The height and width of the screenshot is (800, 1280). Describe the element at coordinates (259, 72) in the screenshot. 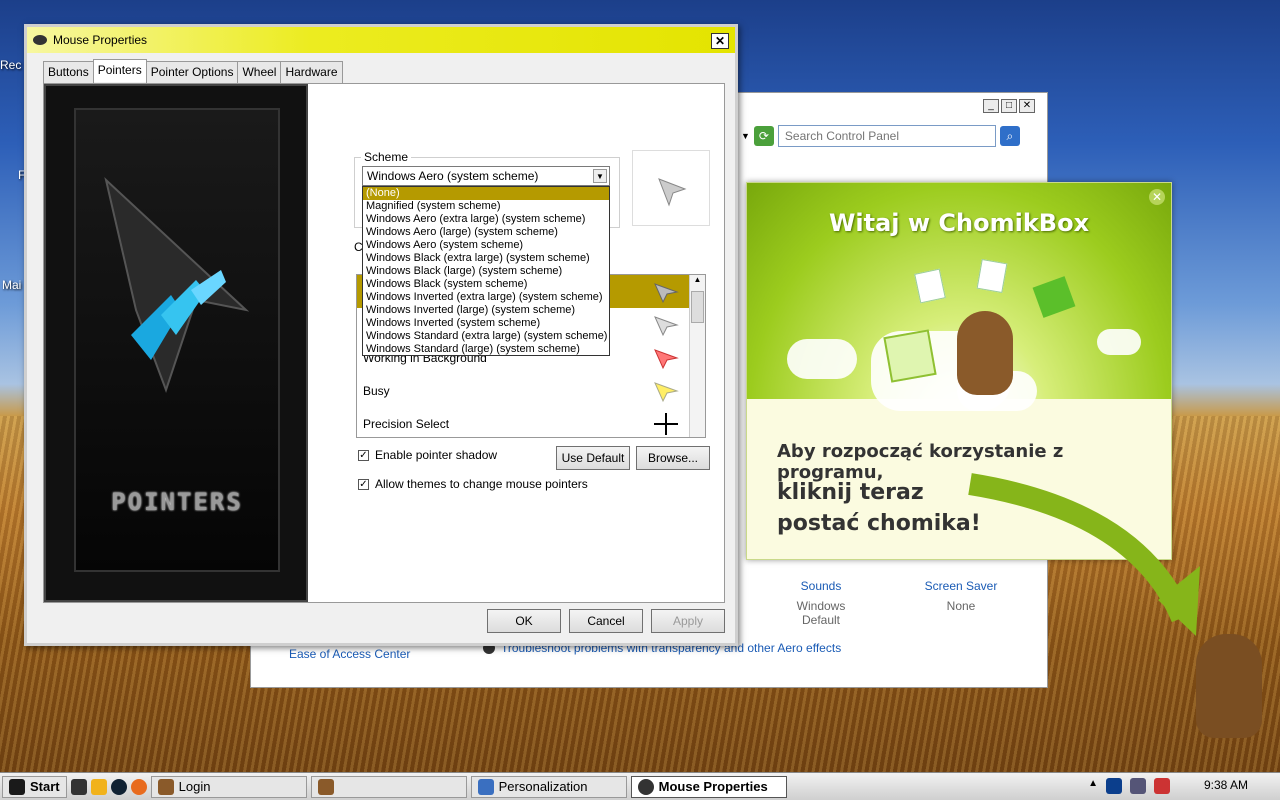

I see `tab-wheel: Wheel` at that location.